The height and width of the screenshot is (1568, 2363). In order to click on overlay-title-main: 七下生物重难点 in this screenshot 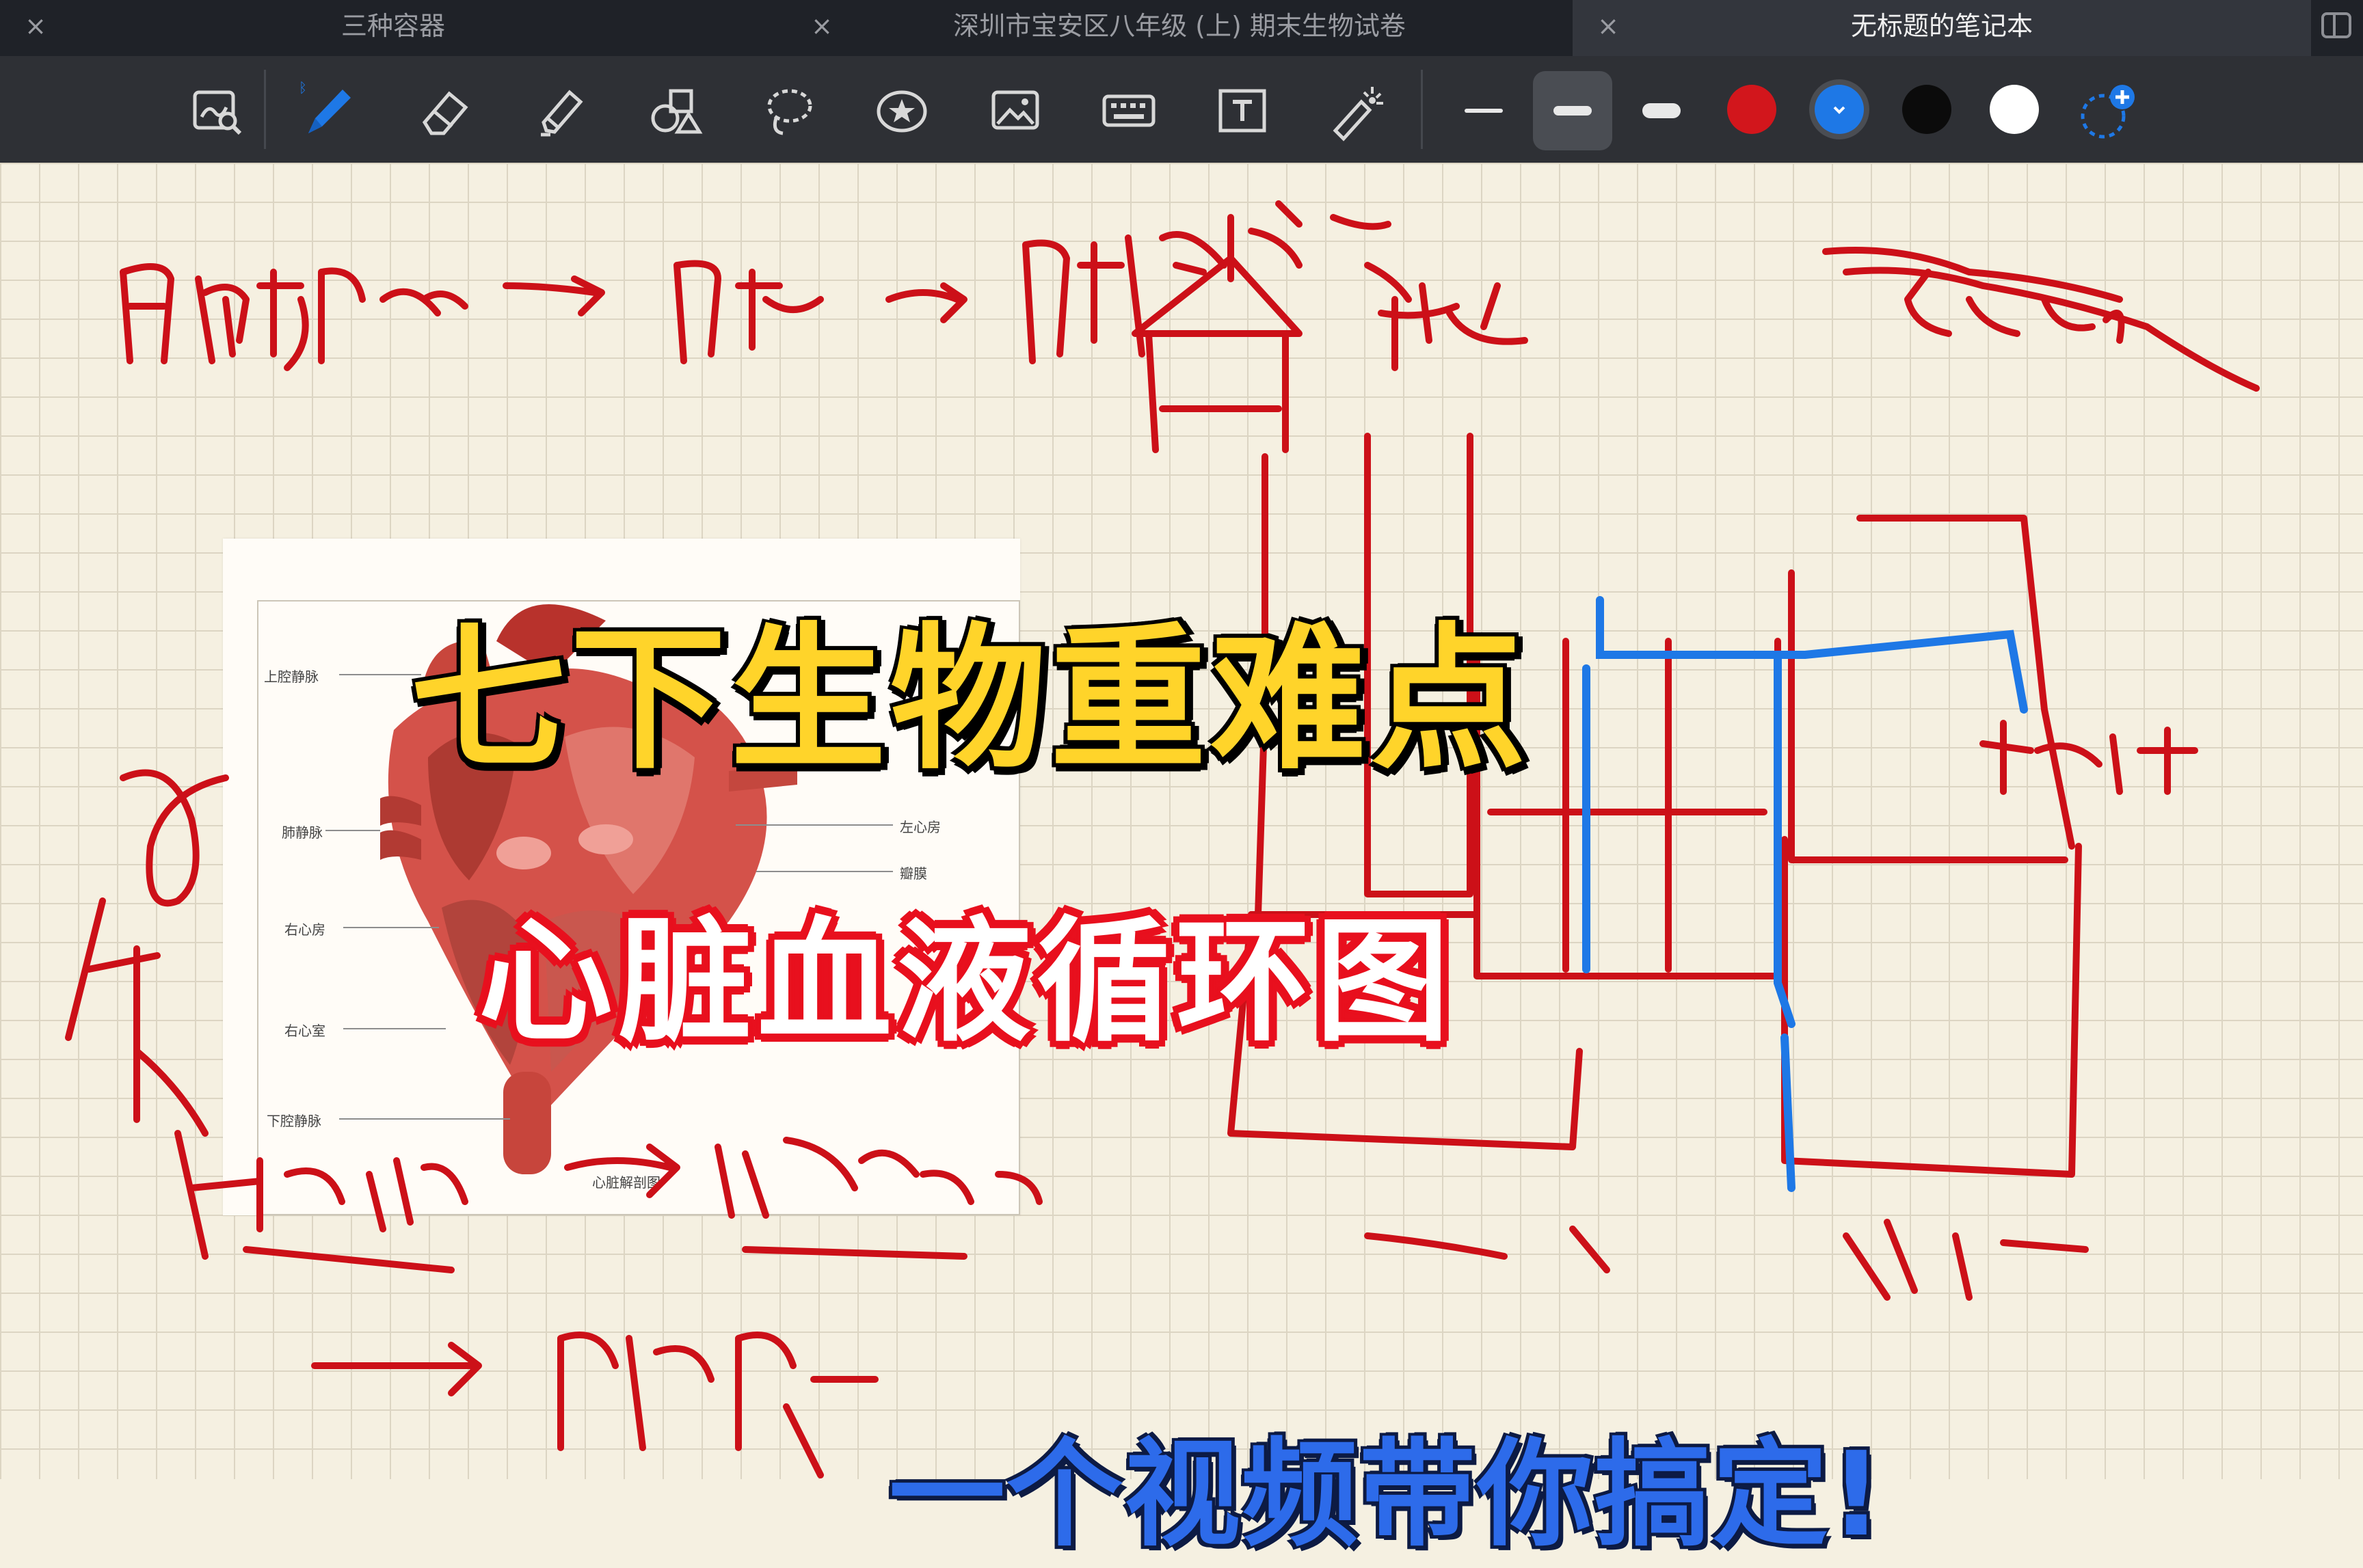, I will do `click(970, 699)`.